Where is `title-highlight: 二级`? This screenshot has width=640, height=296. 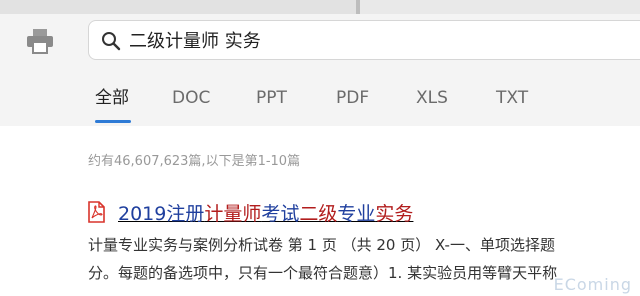
title-highlight: 二级 is located at coordinates (318, 214).